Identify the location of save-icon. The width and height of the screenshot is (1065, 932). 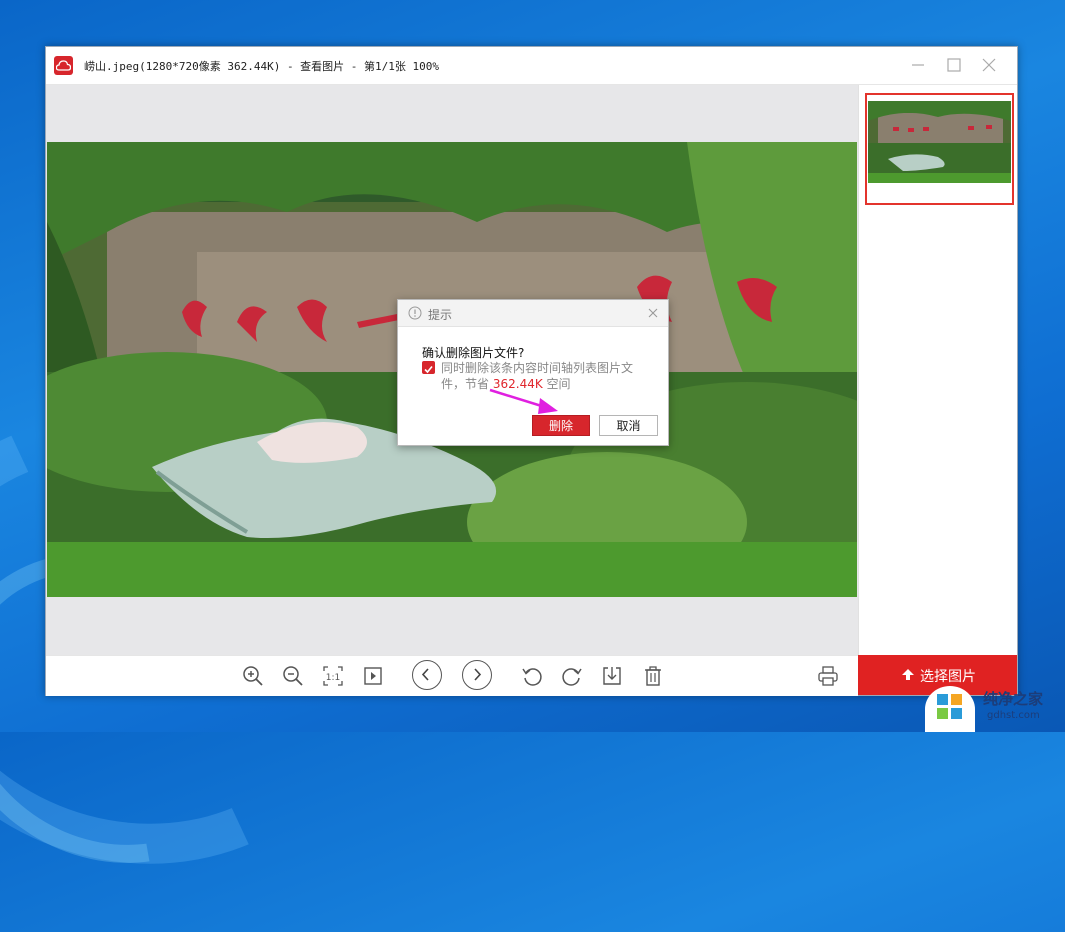
(612, 676).